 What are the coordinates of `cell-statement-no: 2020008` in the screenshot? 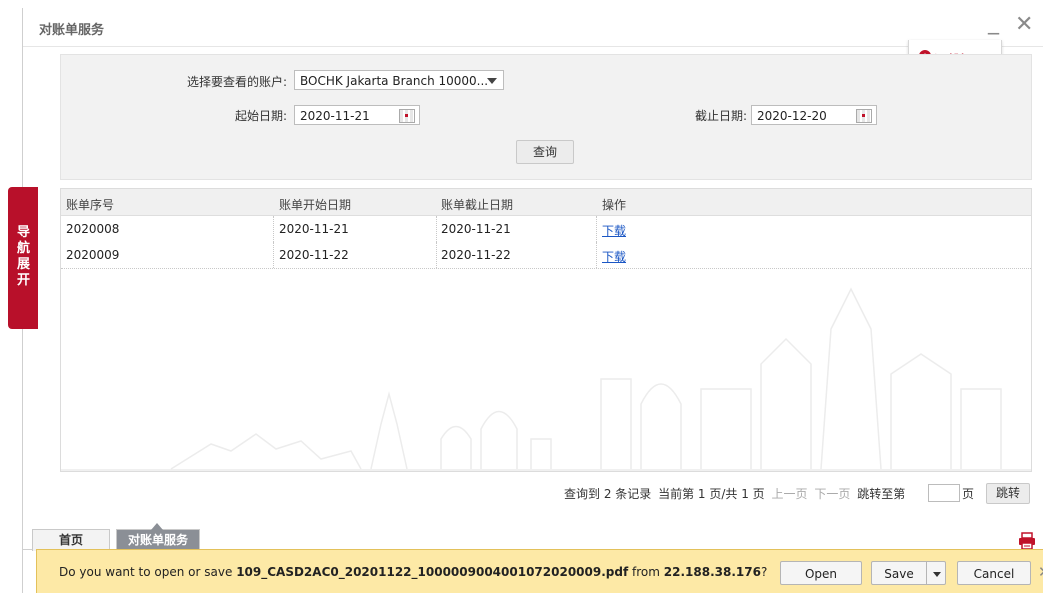 It's located at (93, 229).